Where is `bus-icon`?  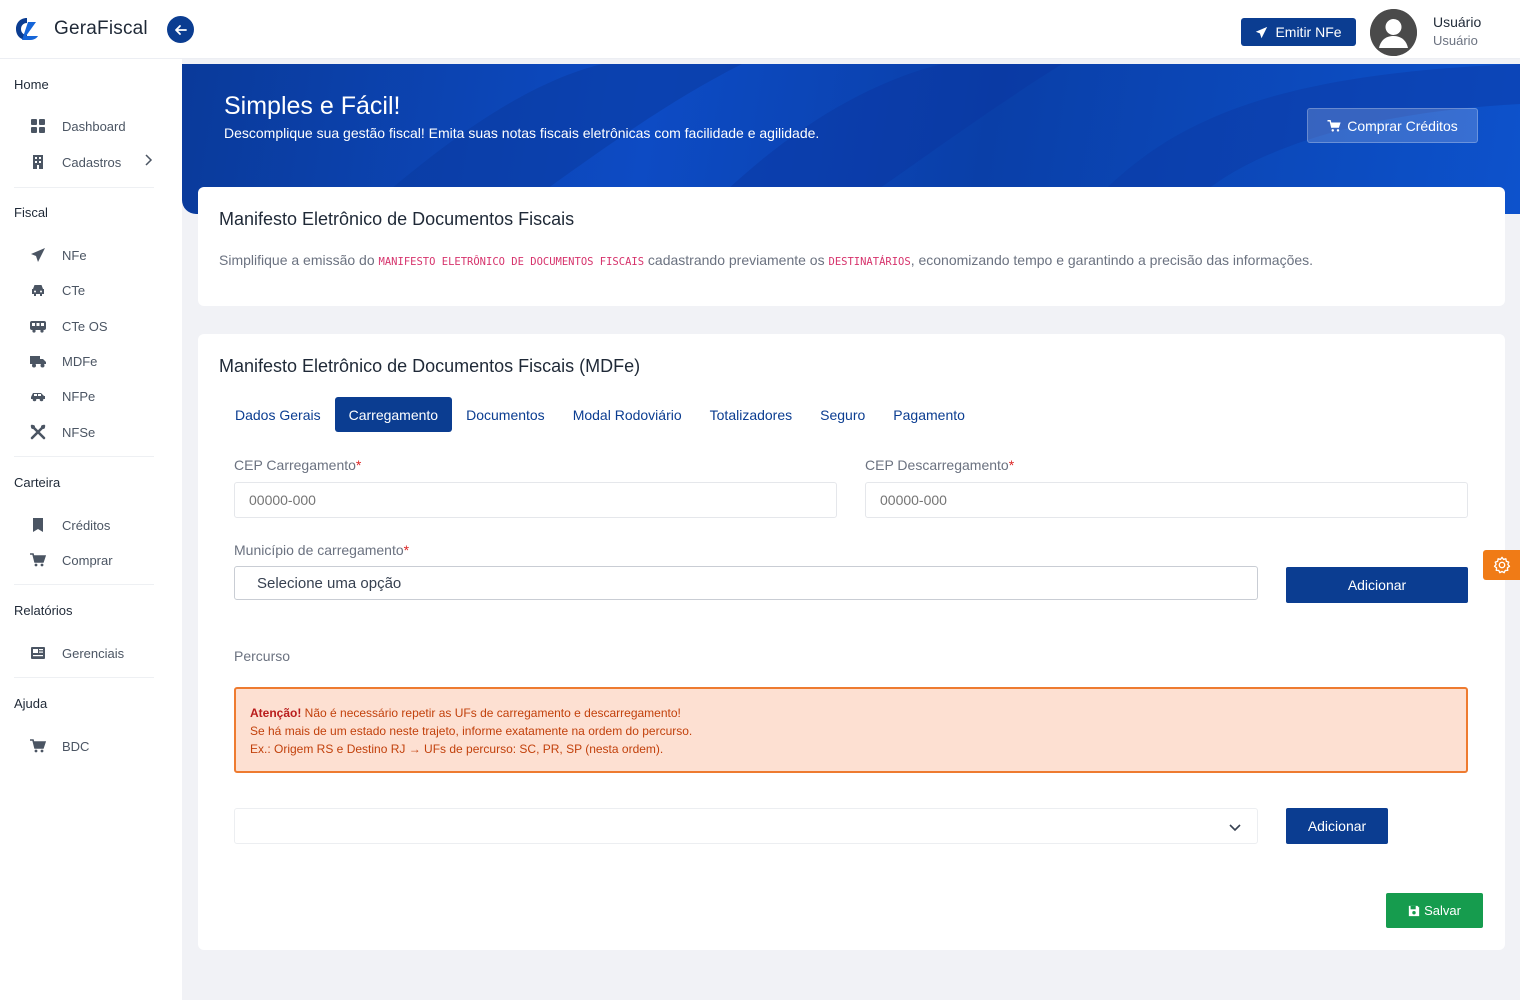
bus-icon is located at coordinates (38, 326).